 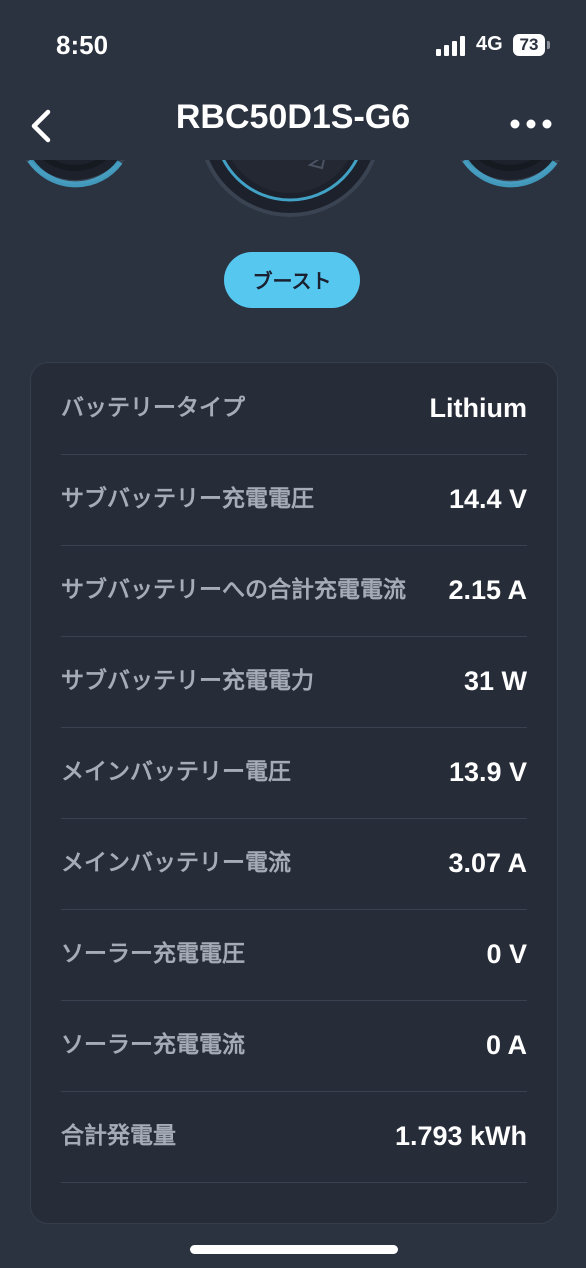 I want to click on more-button, so click(x=531, y=124).